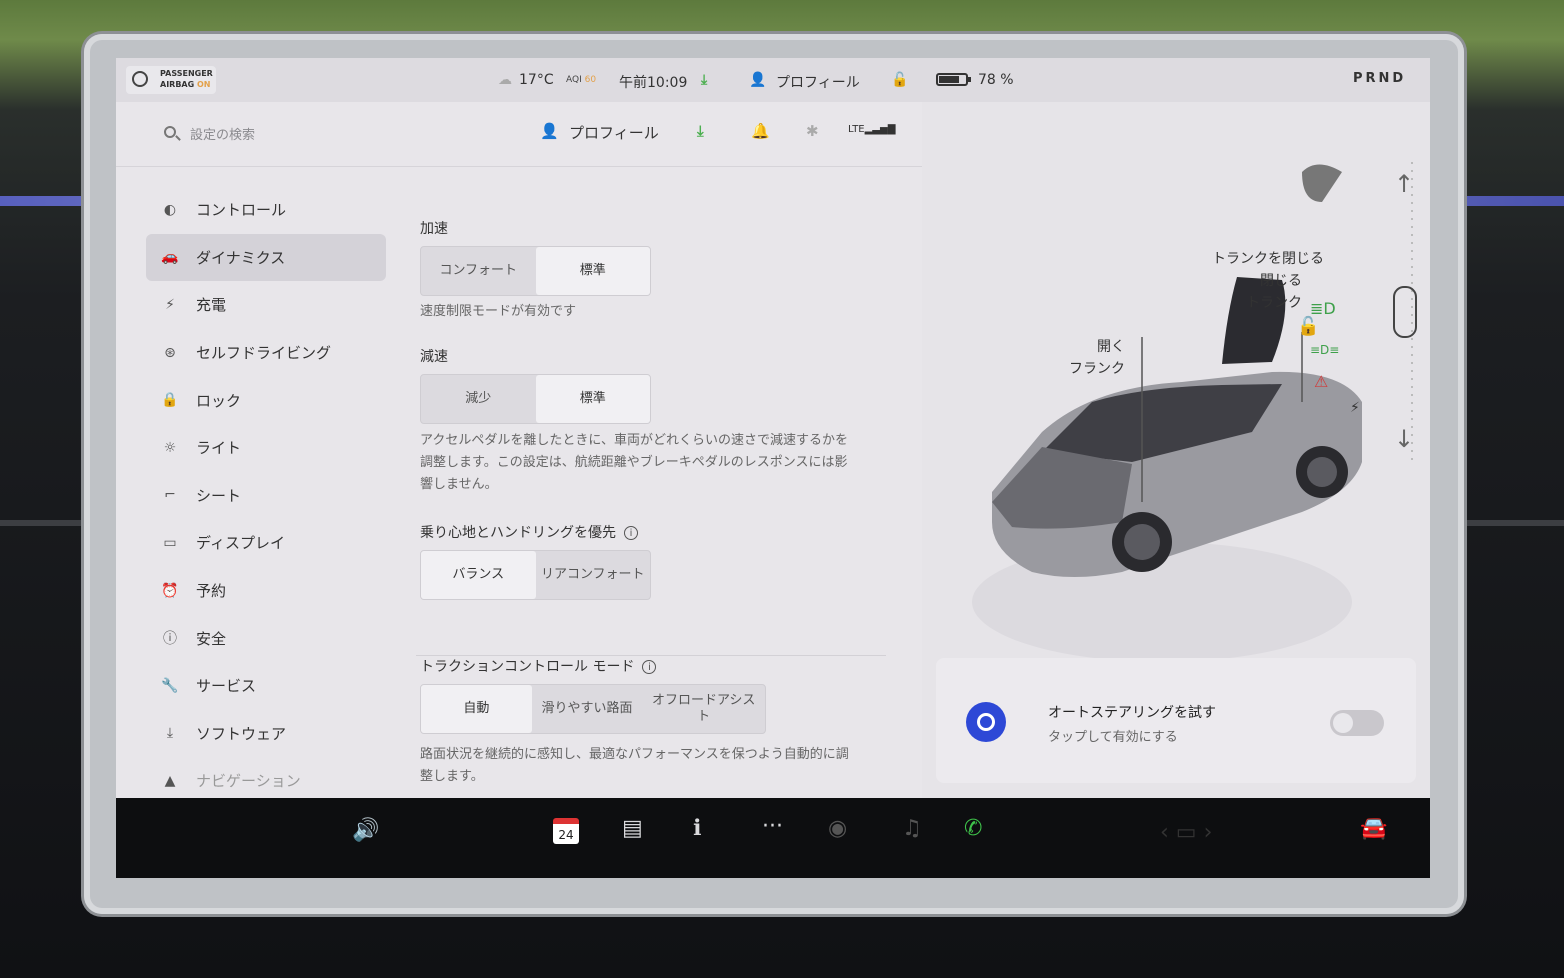  Describe the element at coordinates (170, 590) in the screenshot. I see `alarm-icon: ⏰` at that location.